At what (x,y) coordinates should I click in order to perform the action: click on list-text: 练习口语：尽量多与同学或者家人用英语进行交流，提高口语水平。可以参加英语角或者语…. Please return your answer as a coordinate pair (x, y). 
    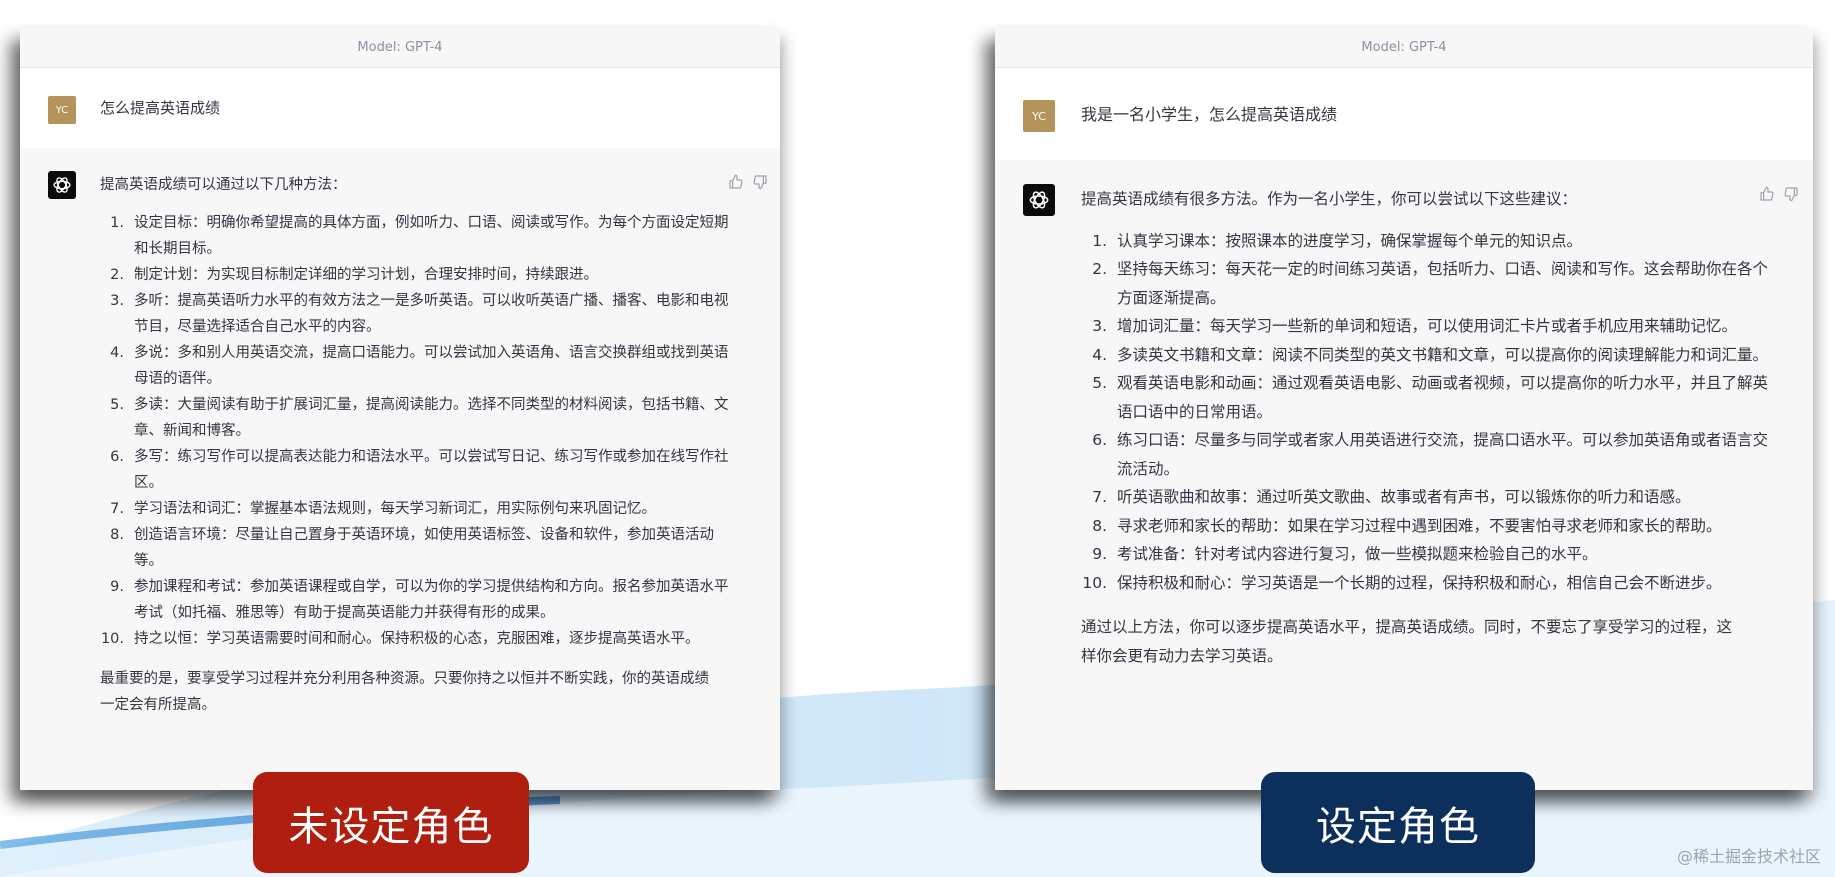
    Looking at the image, I should click on (1443, 454).